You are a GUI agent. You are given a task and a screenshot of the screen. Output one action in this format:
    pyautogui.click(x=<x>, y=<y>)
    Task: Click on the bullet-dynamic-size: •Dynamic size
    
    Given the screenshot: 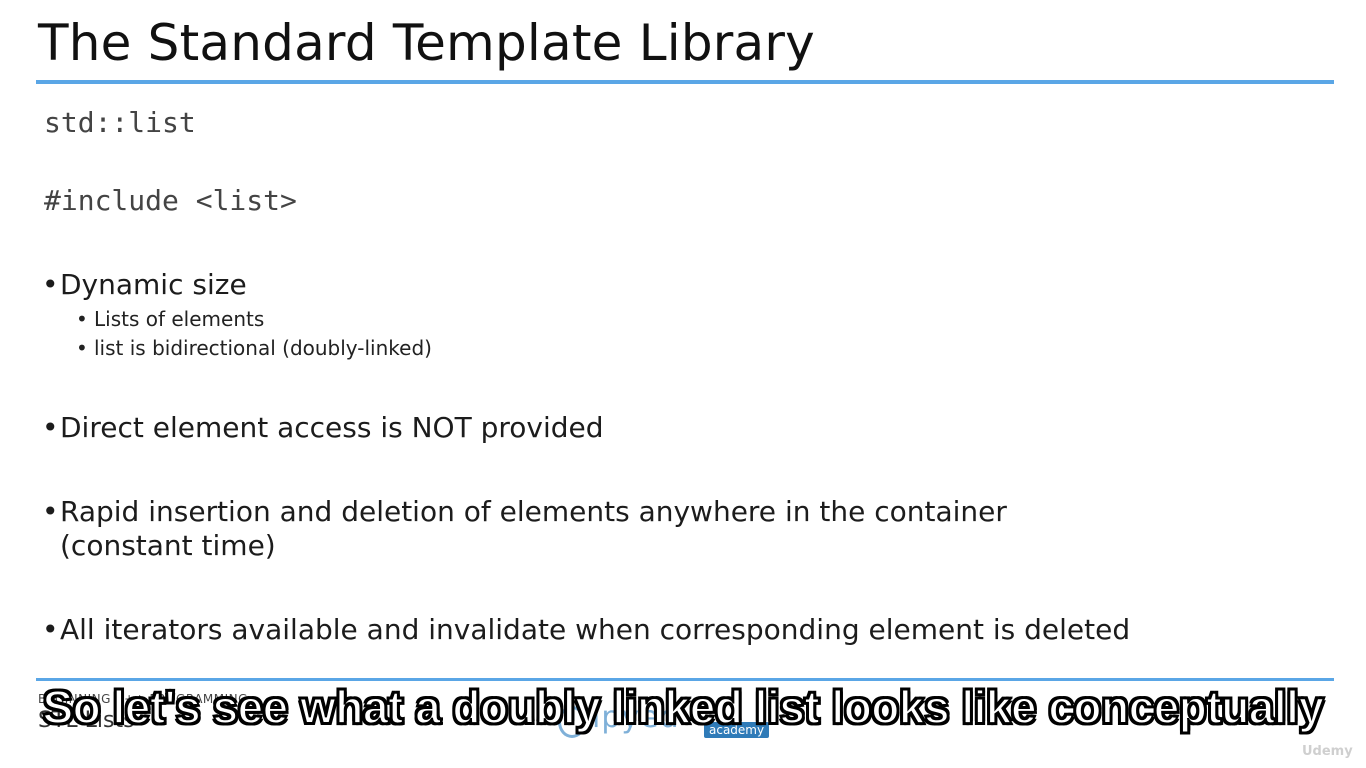 What is the action you would take?
    pyautogui.click(x=144, y=285)
    